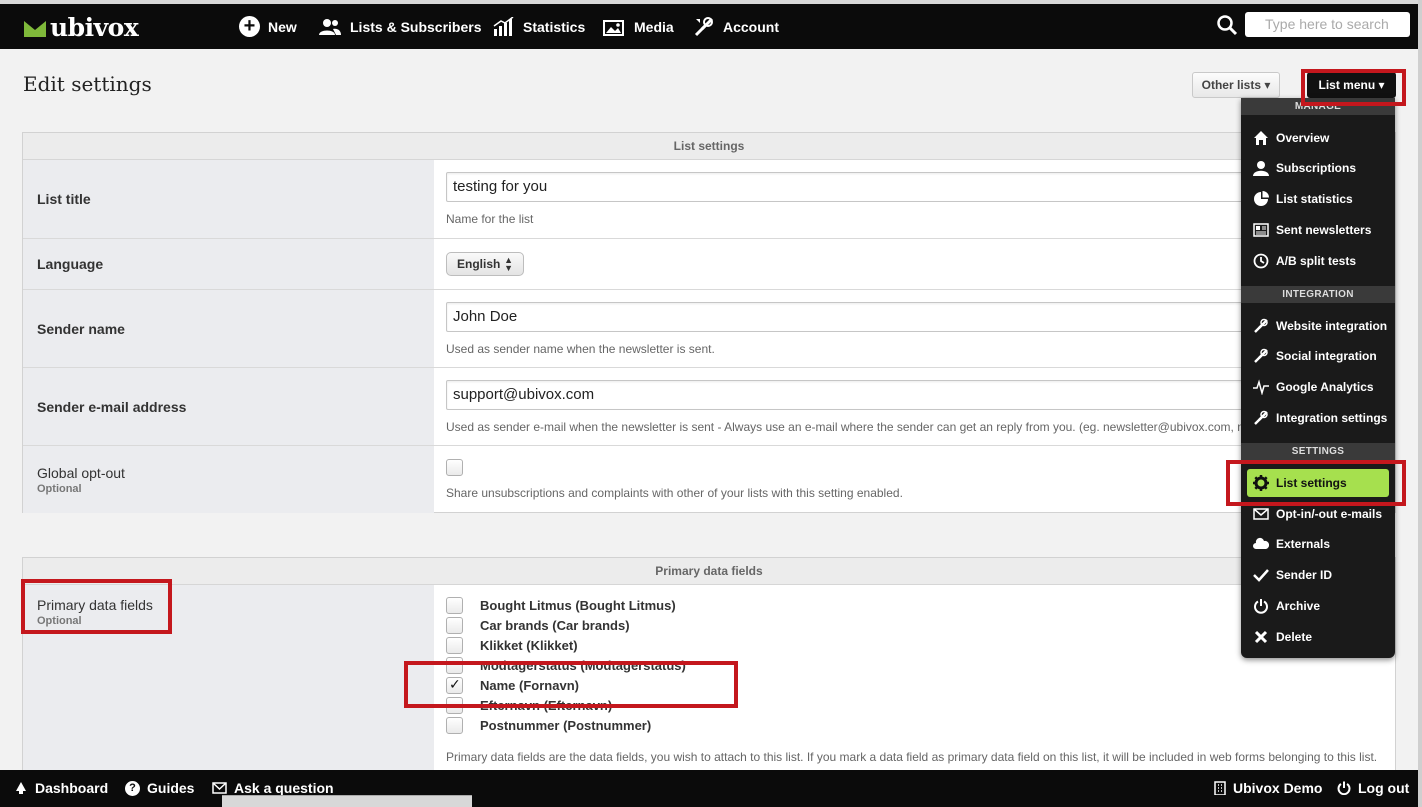 Image resolution: width=1422 pixels, height=807 pixels. Describe the element at coordinates (709, 571) in the screenshot. I see `primary-data-fields-heading: Primary data fields` at that location.